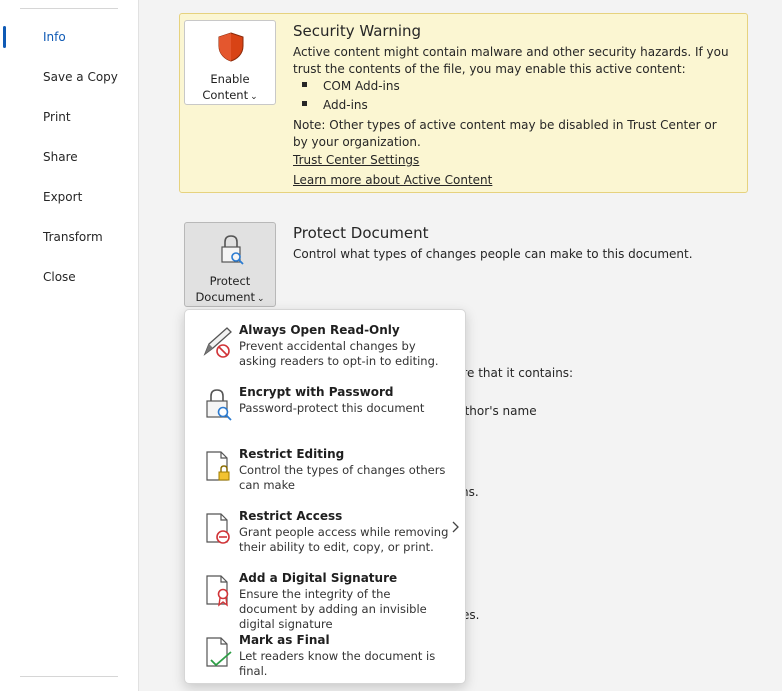 This screenshot has height=691, width=782. I want to click on sidebar-item-export: Export, so click(69, 197).